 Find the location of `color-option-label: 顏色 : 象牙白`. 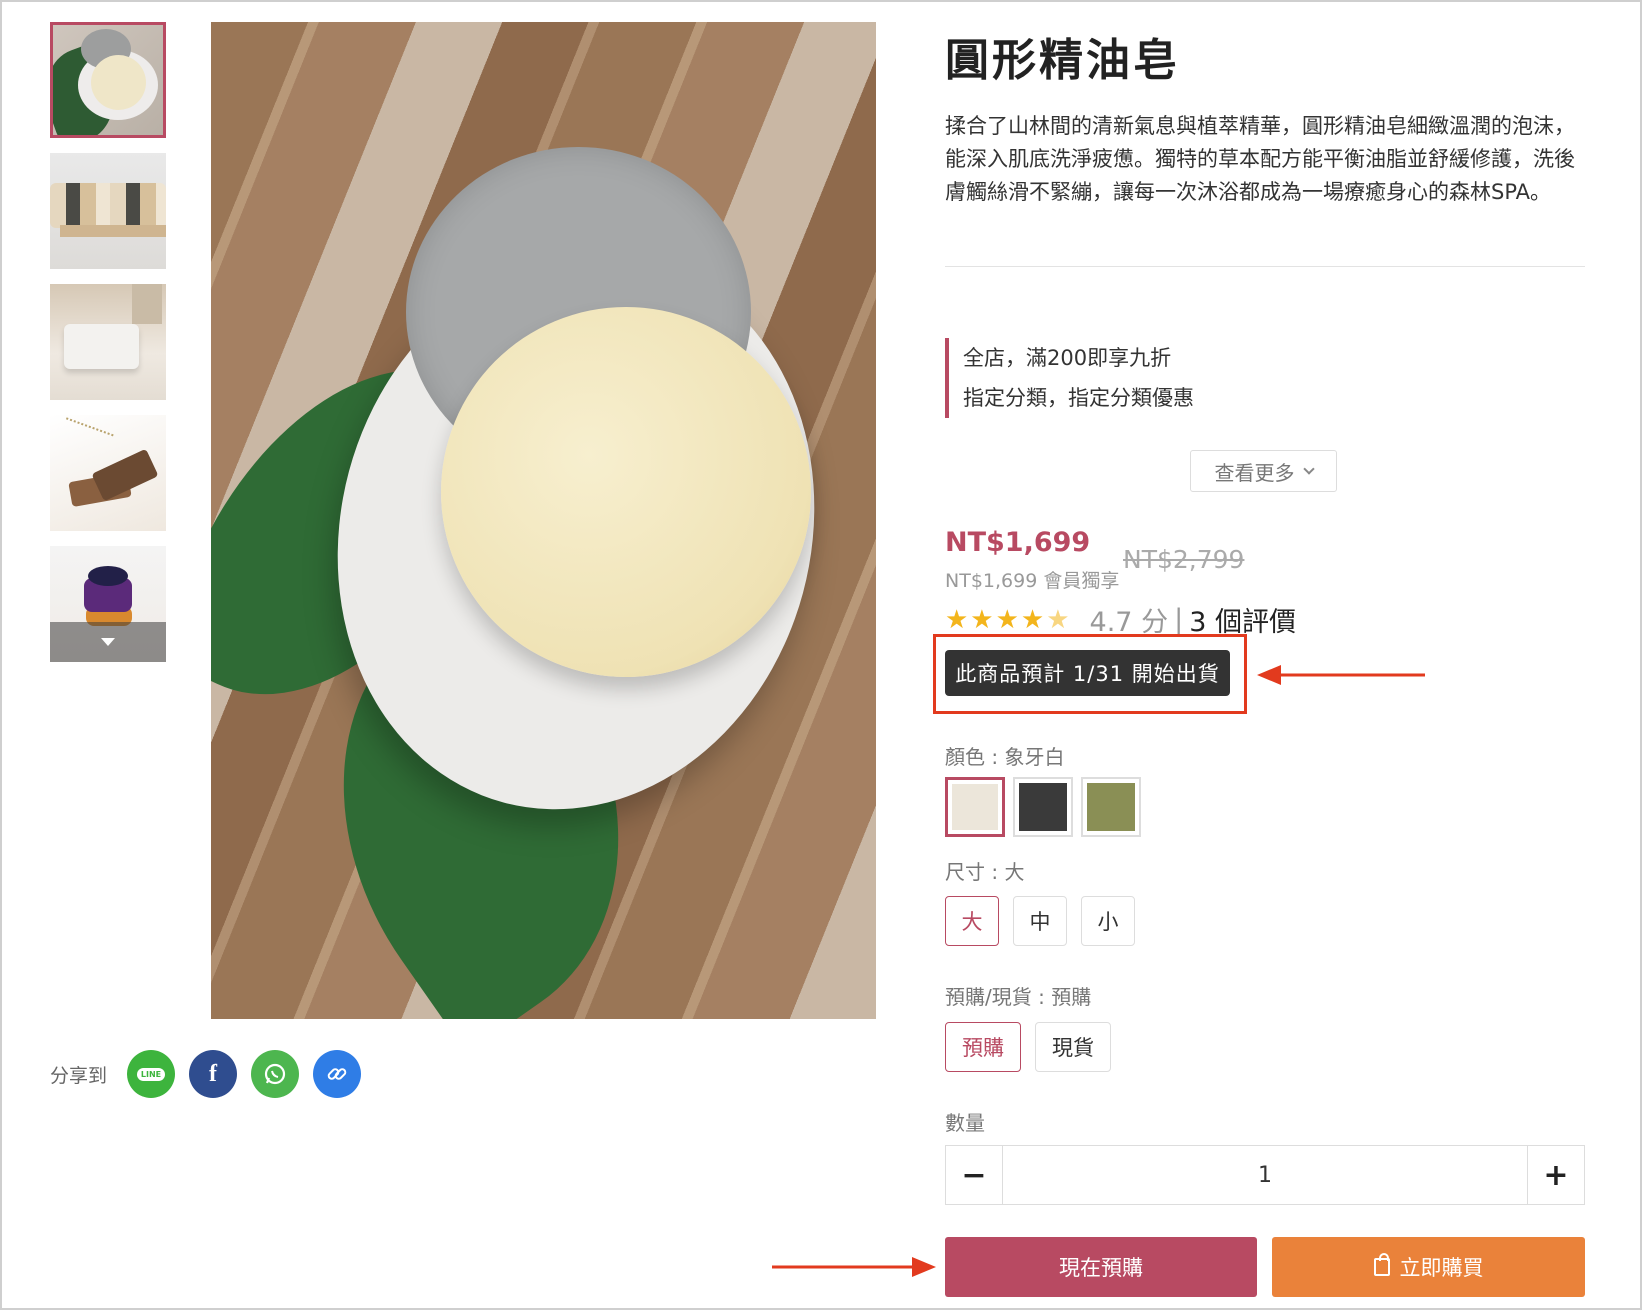

color-option-label: 顏色 : 象牙白 is located at coordinates (1005, 757).